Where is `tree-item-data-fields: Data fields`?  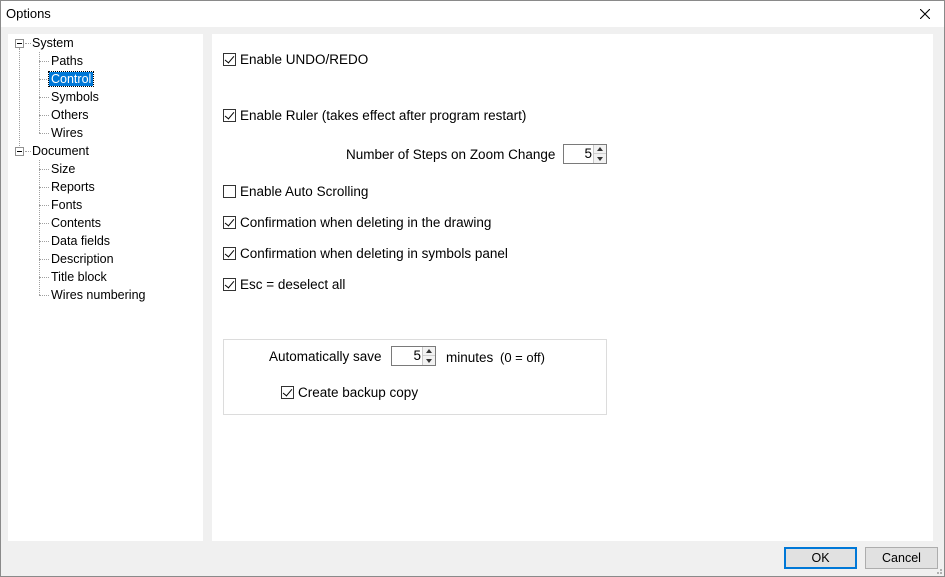
tree-item-data-fields: Data fields is located at coordinates (80, 241).